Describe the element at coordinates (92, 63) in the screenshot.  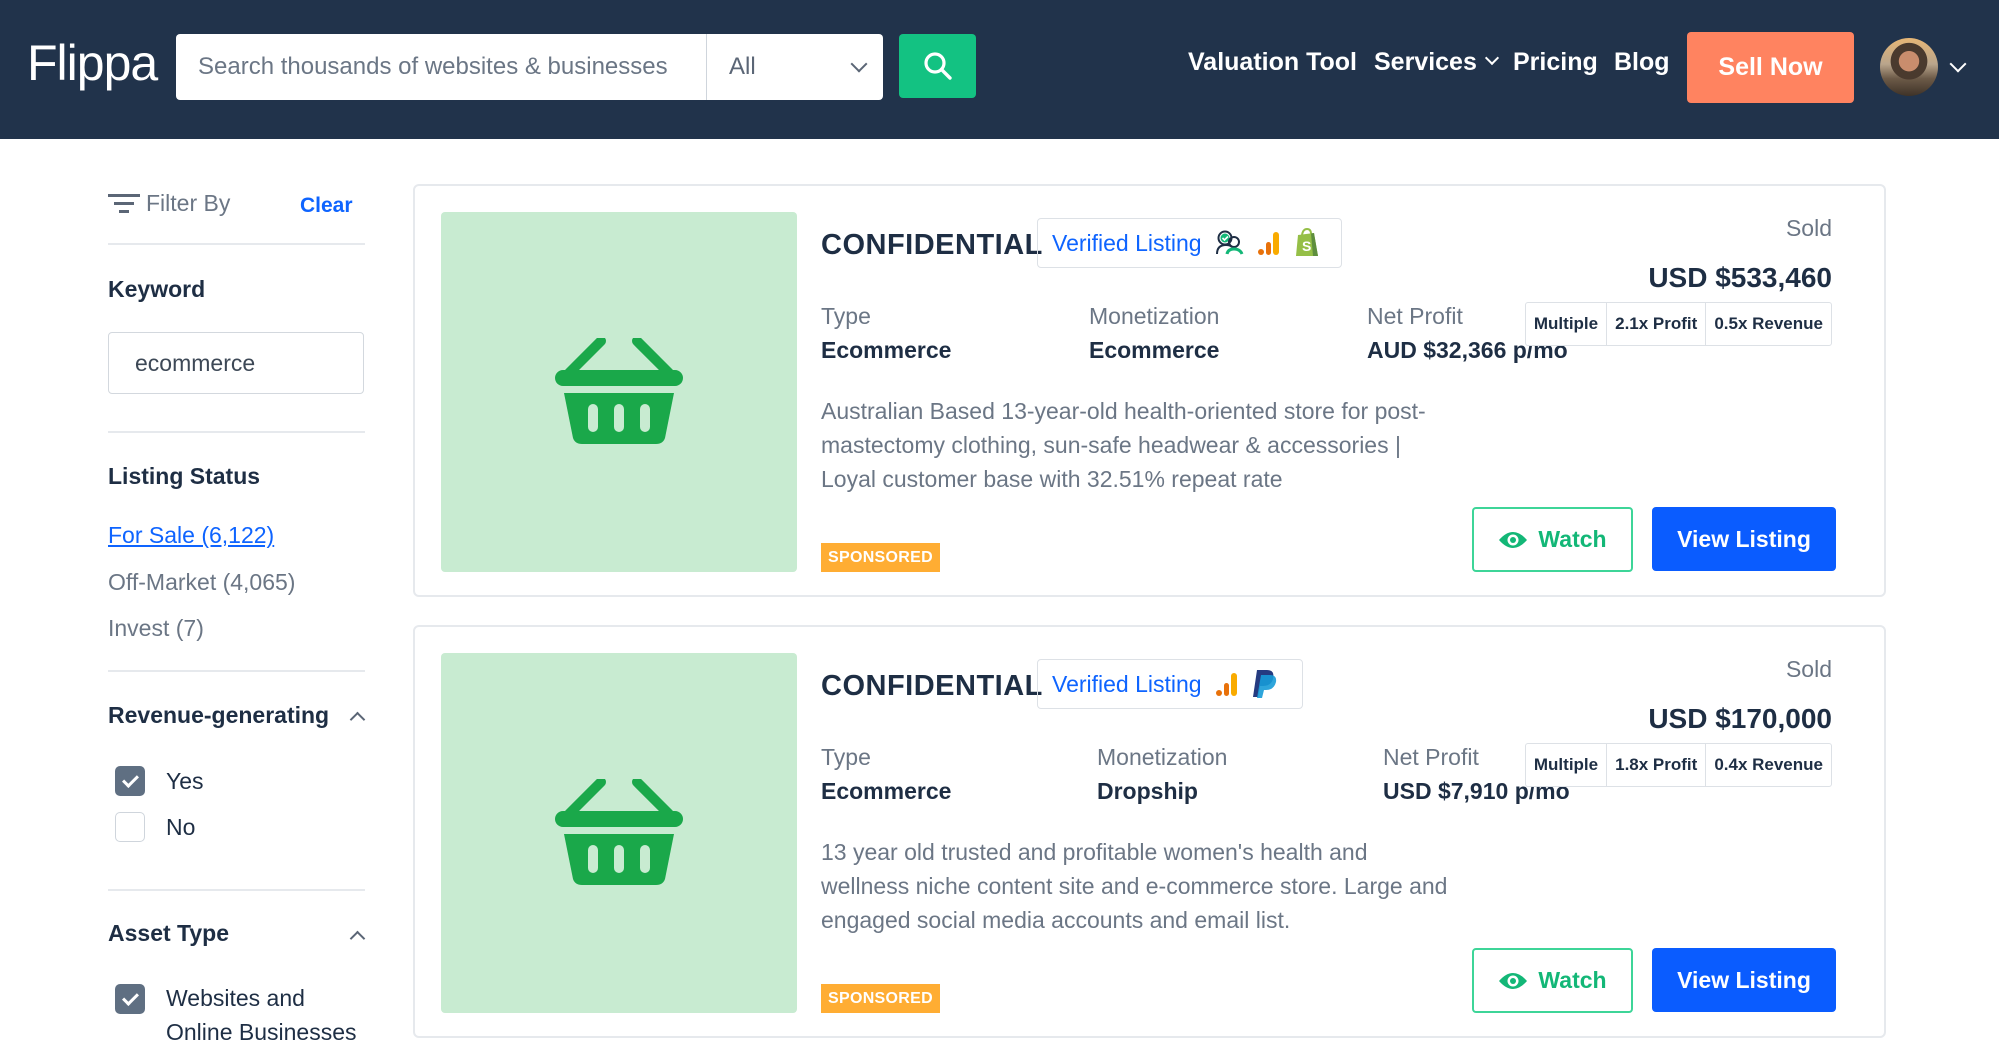
I see `flippa-logo: Flippa` at that location.